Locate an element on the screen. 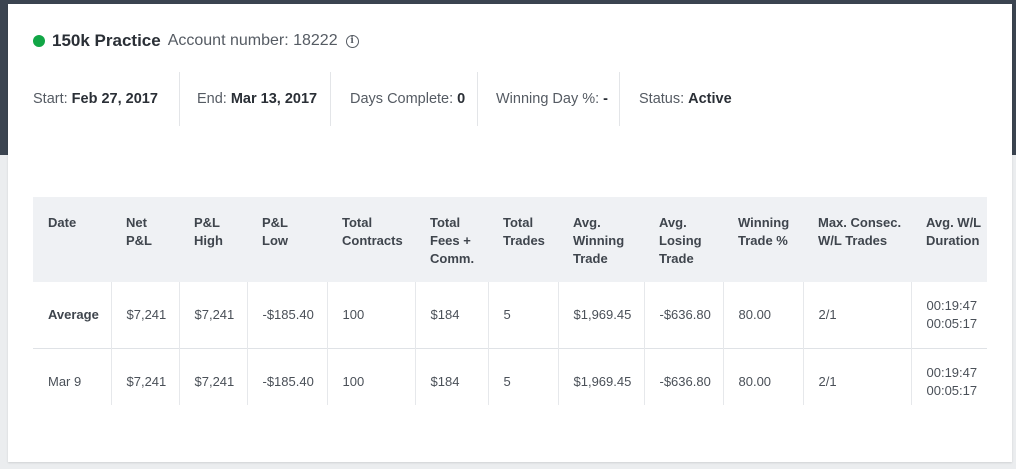 The height and width of the screenshot is (469, 1016). column-header-max-consec: Max. Consec. W/L Trades is located at coordinates (857, 239).